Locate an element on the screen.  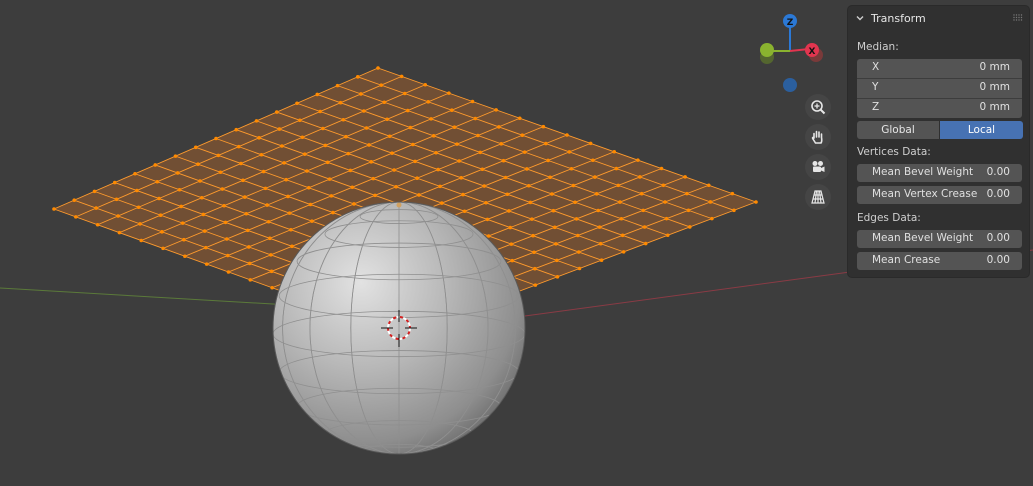
zoom-icon is located at coordinates (818, 107).